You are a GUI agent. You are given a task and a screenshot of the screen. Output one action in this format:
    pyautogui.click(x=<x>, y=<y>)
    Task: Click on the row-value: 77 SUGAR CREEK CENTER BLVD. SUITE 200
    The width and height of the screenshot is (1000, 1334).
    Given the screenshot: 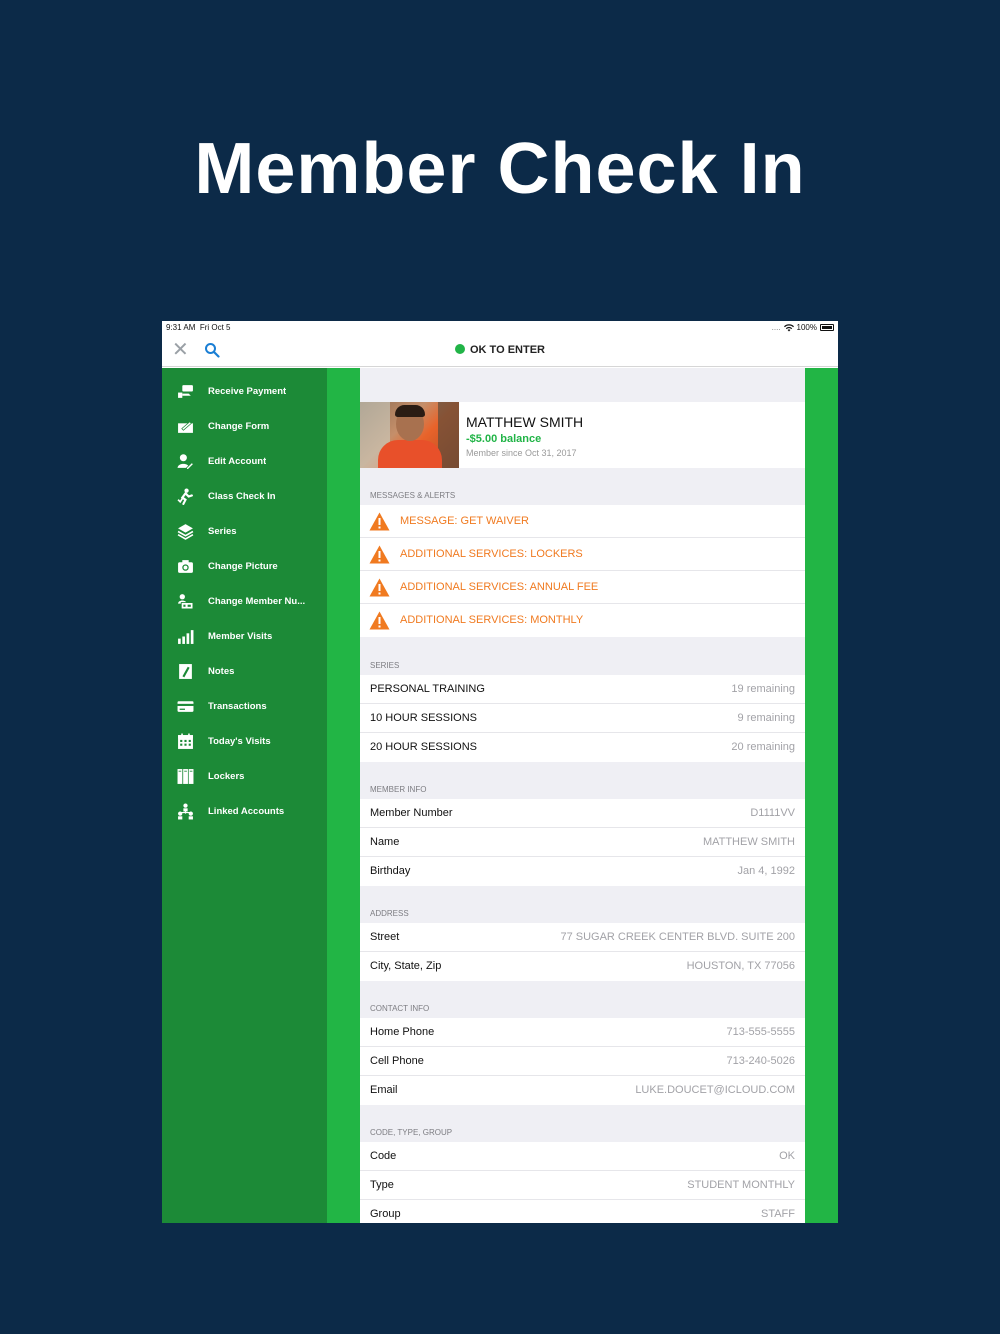 What is the action you would take?
    pyautogui.click(x=677, y=937)
    